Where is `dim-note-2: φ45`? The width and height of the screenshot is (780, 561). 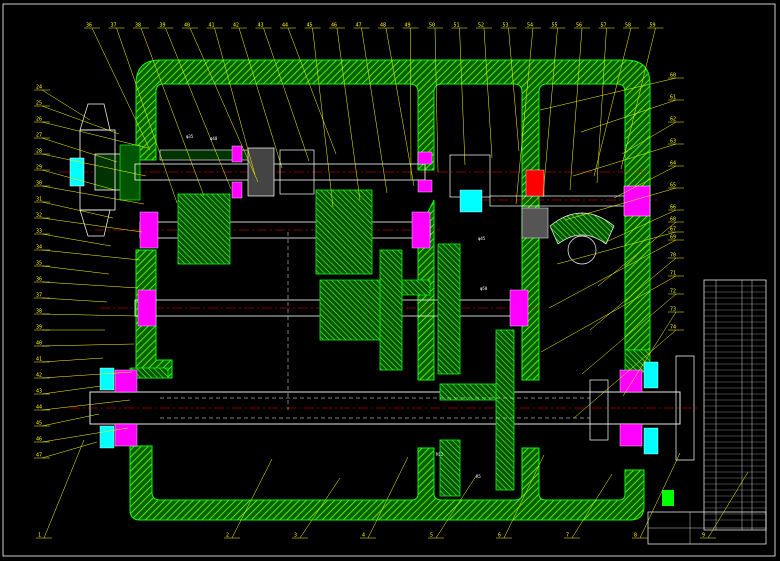 dim-note-2: φ45 is located at coordinates (482, 238).